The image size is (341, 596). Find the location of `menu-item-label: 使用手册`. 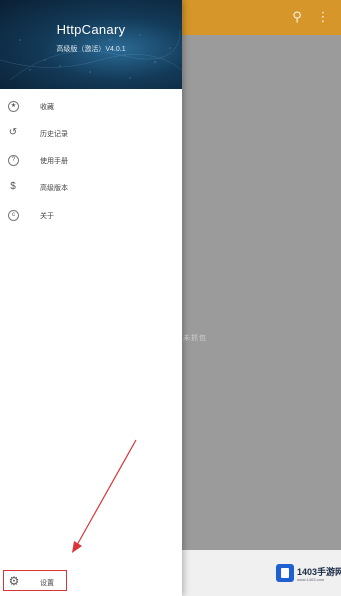

menu-item-label: 使用手册 is located at coordinates (54, 161).